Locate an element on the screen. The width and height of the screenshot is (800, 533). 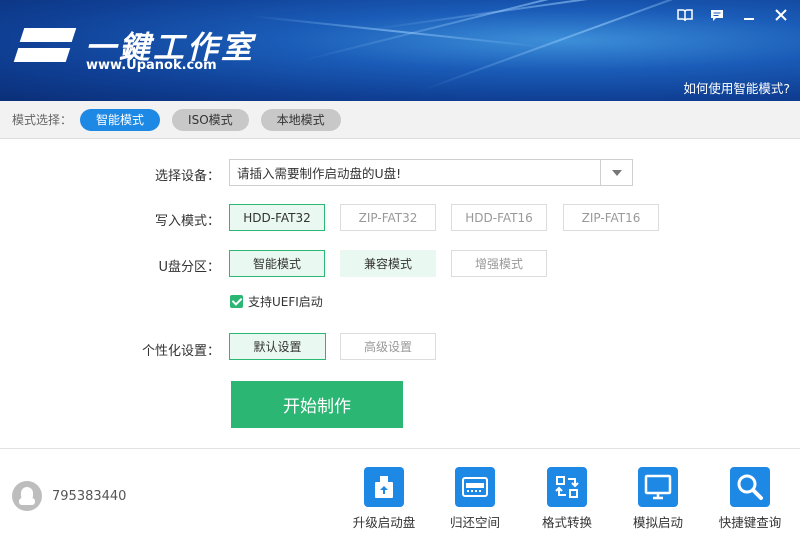
tool-shortcut-search: 快捷键查询 is located at coordinates (750, 499).